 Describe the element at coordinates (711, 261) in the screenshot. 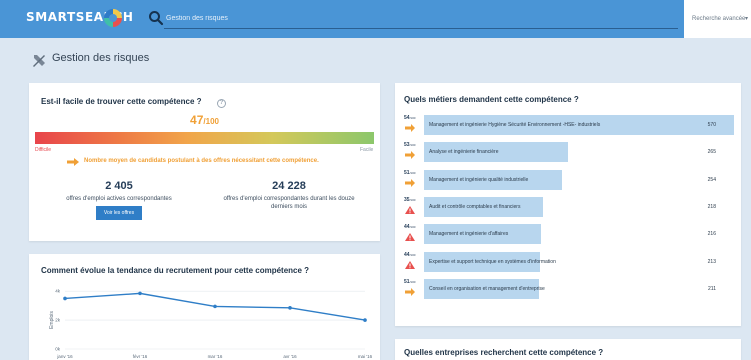

I see `job-count: 213` at that location.